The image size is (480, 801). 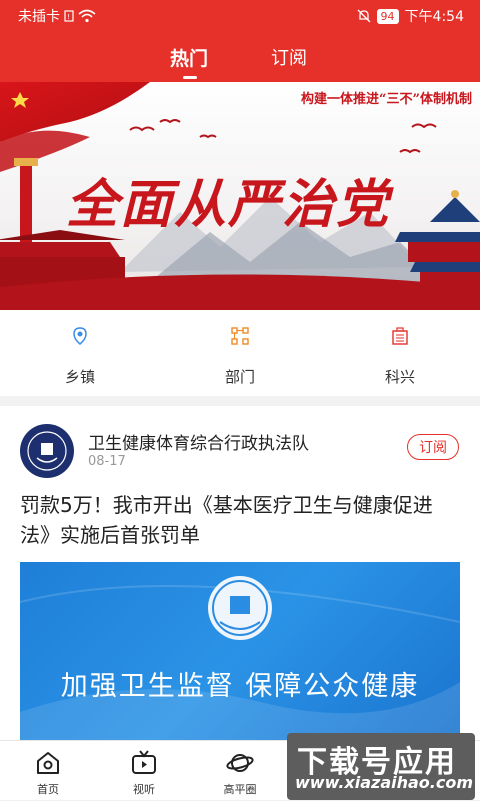 I want to click on location-pin-icon, so click(x=80, y=336).